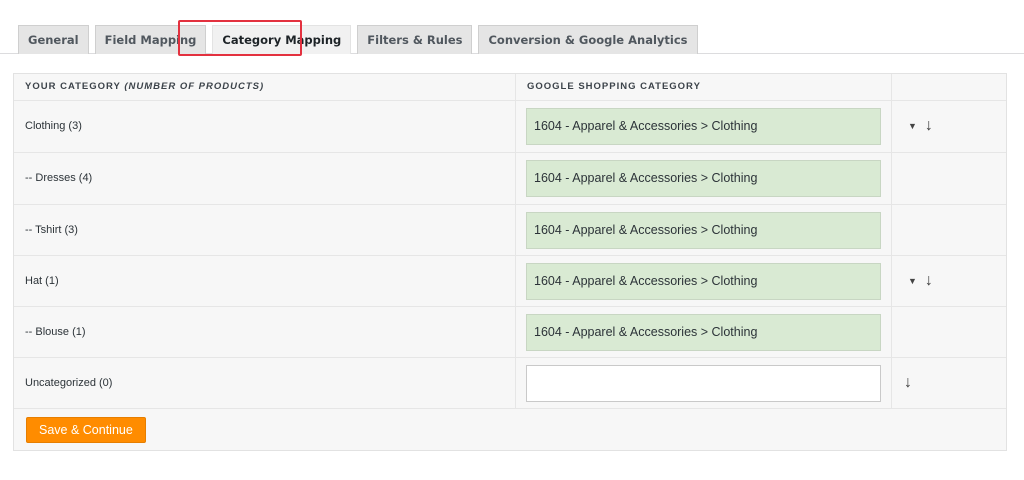 This screenshot has width=1024, height=480. Describe the element at coordinates (703, 383) in the screenshot. I see `google-category-field` at that location.